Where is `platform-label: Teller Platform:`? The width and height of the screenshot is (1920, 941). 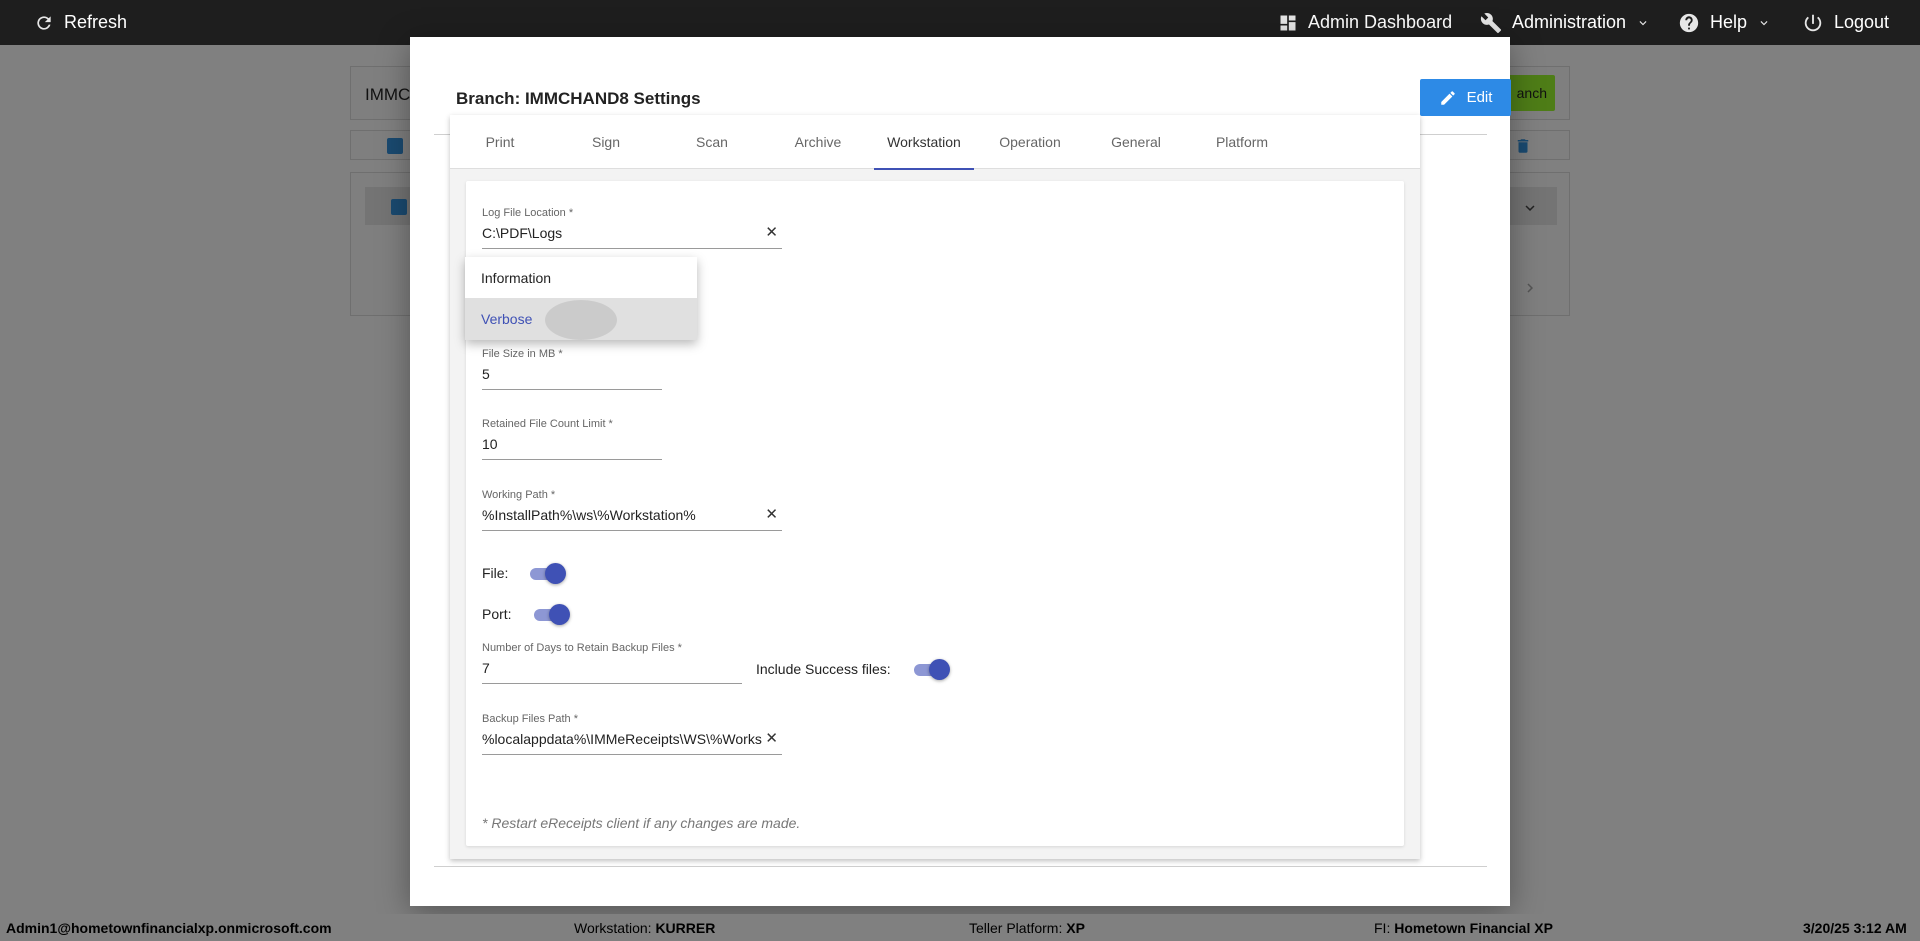 platform-label: Teller Platform: is located at coordinates (1016, 928).